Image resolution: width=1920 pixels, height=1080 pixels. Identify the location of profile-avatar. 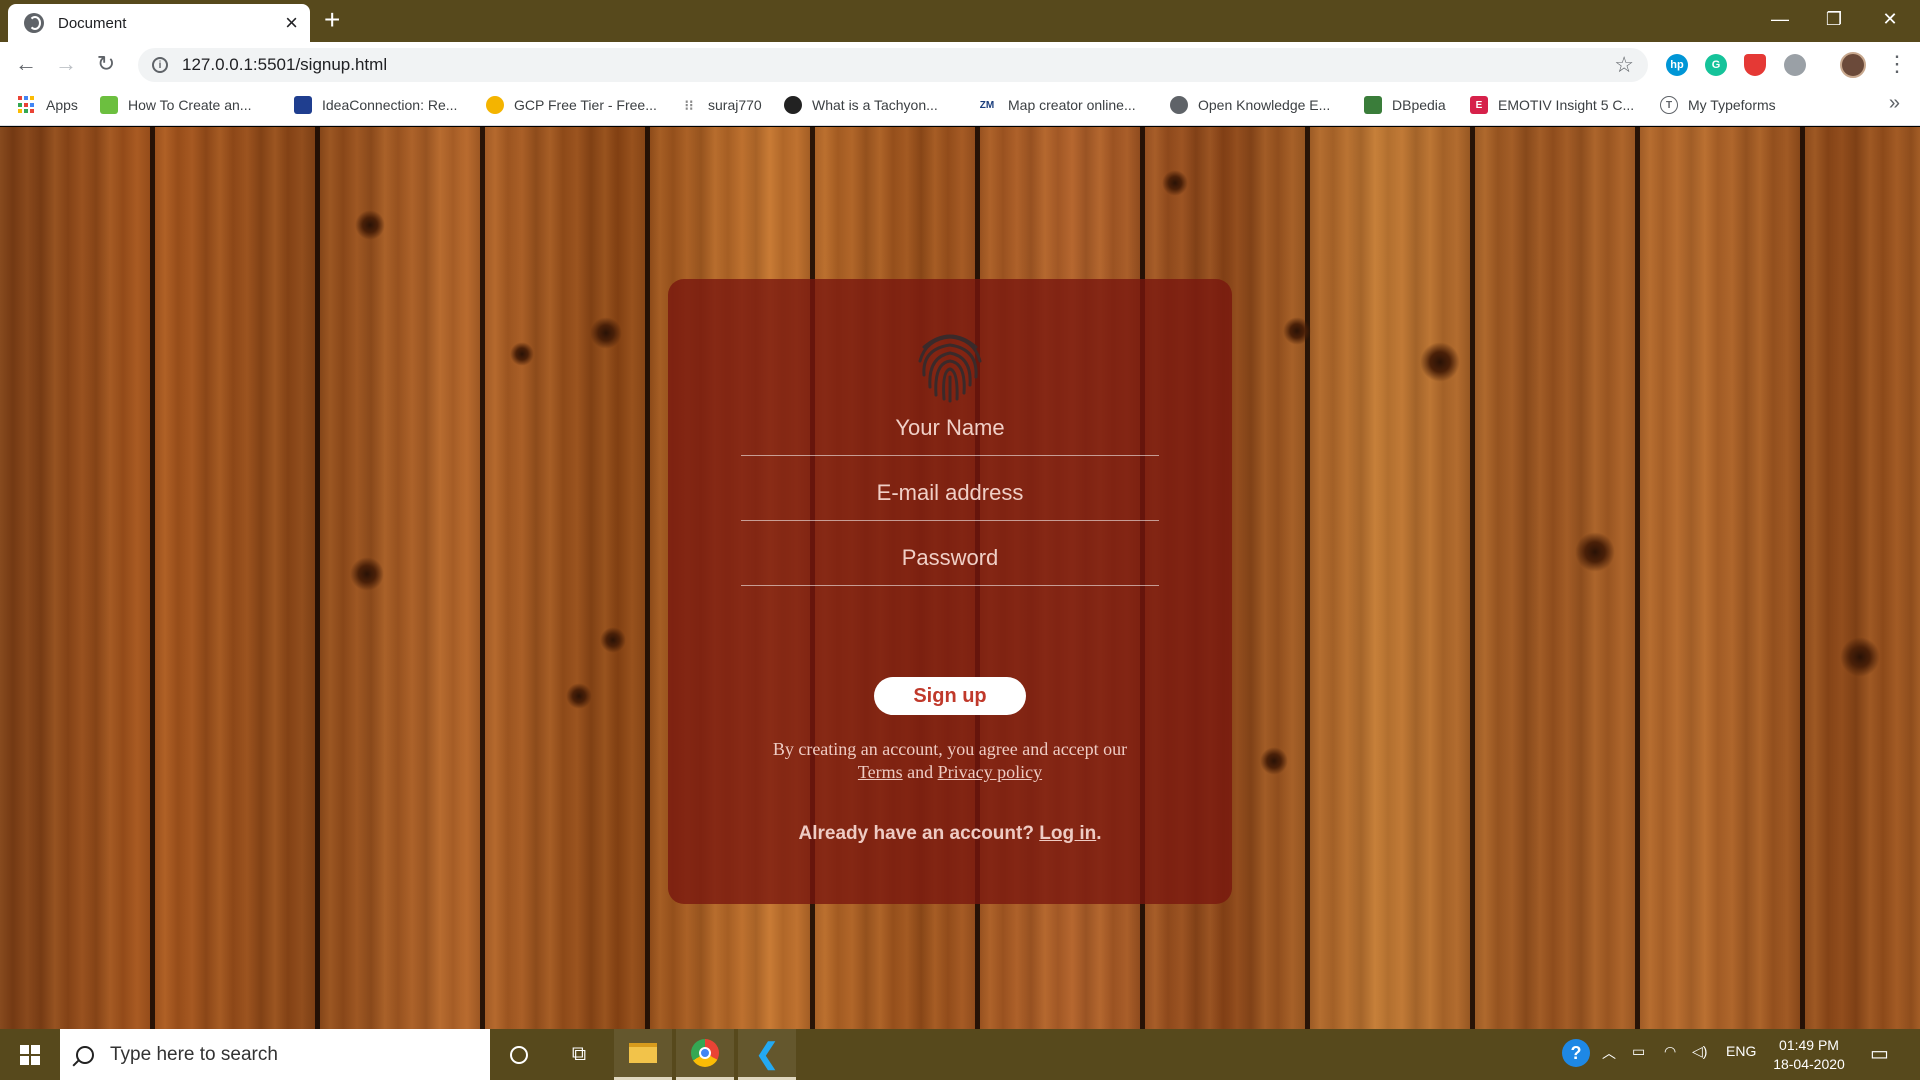
(1853, 65).